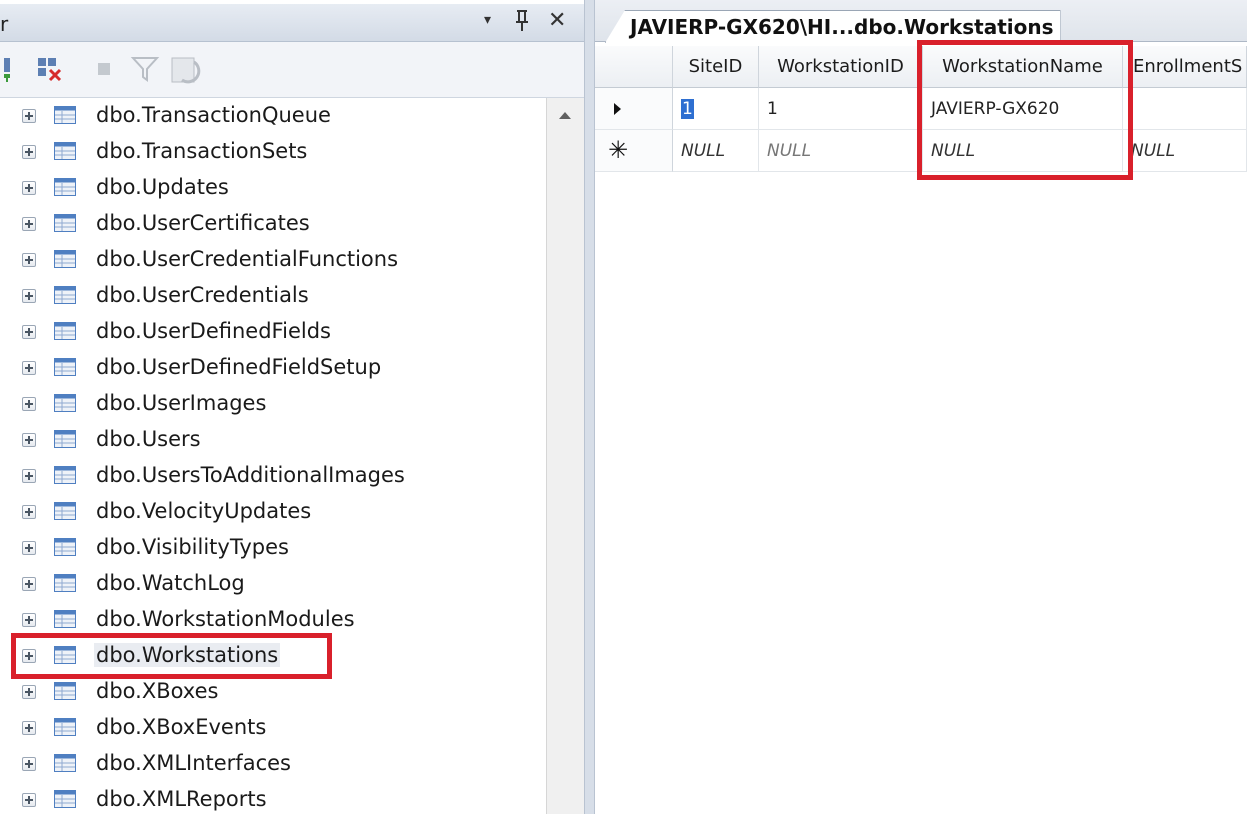 This screenshot has width=1247, height=814. Describe the element at coordinates (273, 584) in the screenshot. I see `tree-item: dbo.WatchLog` at that location.